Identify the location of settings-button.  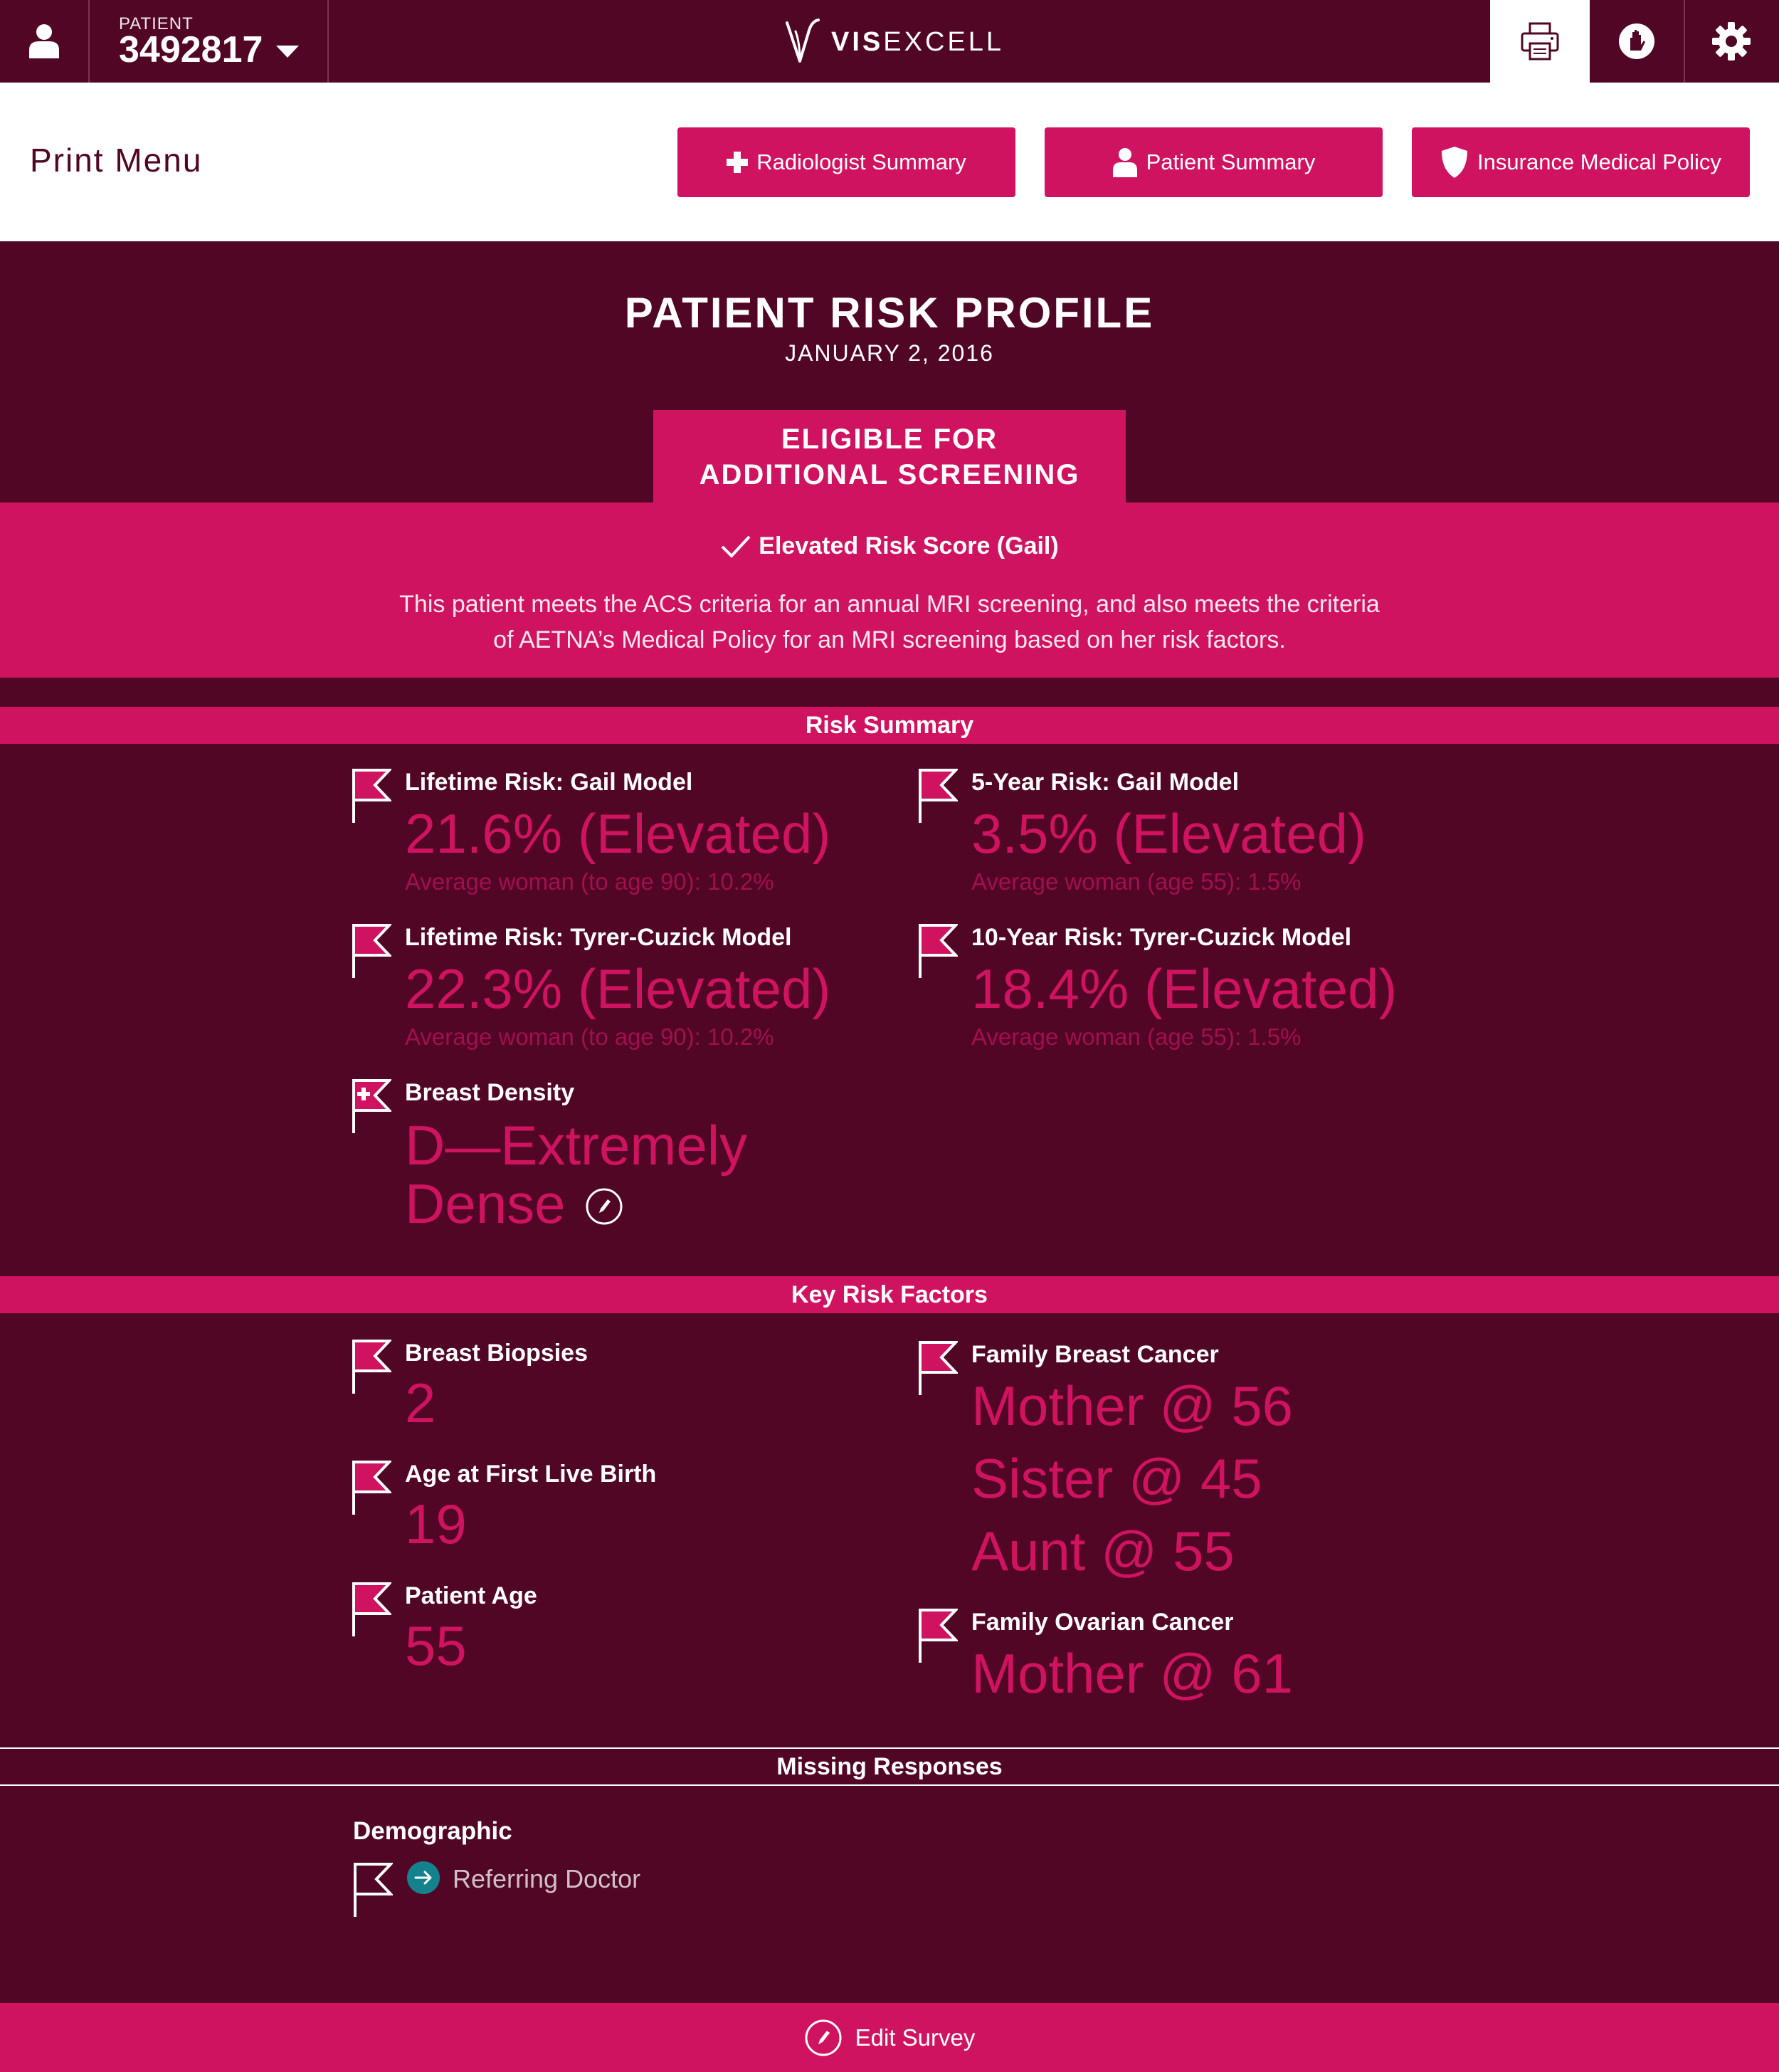
(1732, 41).